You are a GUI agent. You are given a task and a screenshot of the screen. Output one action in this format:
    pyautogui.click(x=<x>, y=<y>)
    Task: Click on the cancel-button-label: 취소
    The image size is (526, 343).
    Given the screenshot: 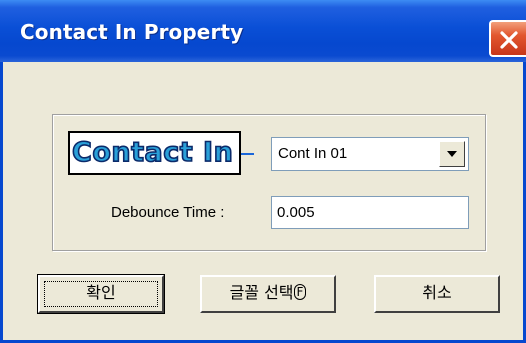 What is the action you would take?
    pyautogui.click(x=437, y=292)
    